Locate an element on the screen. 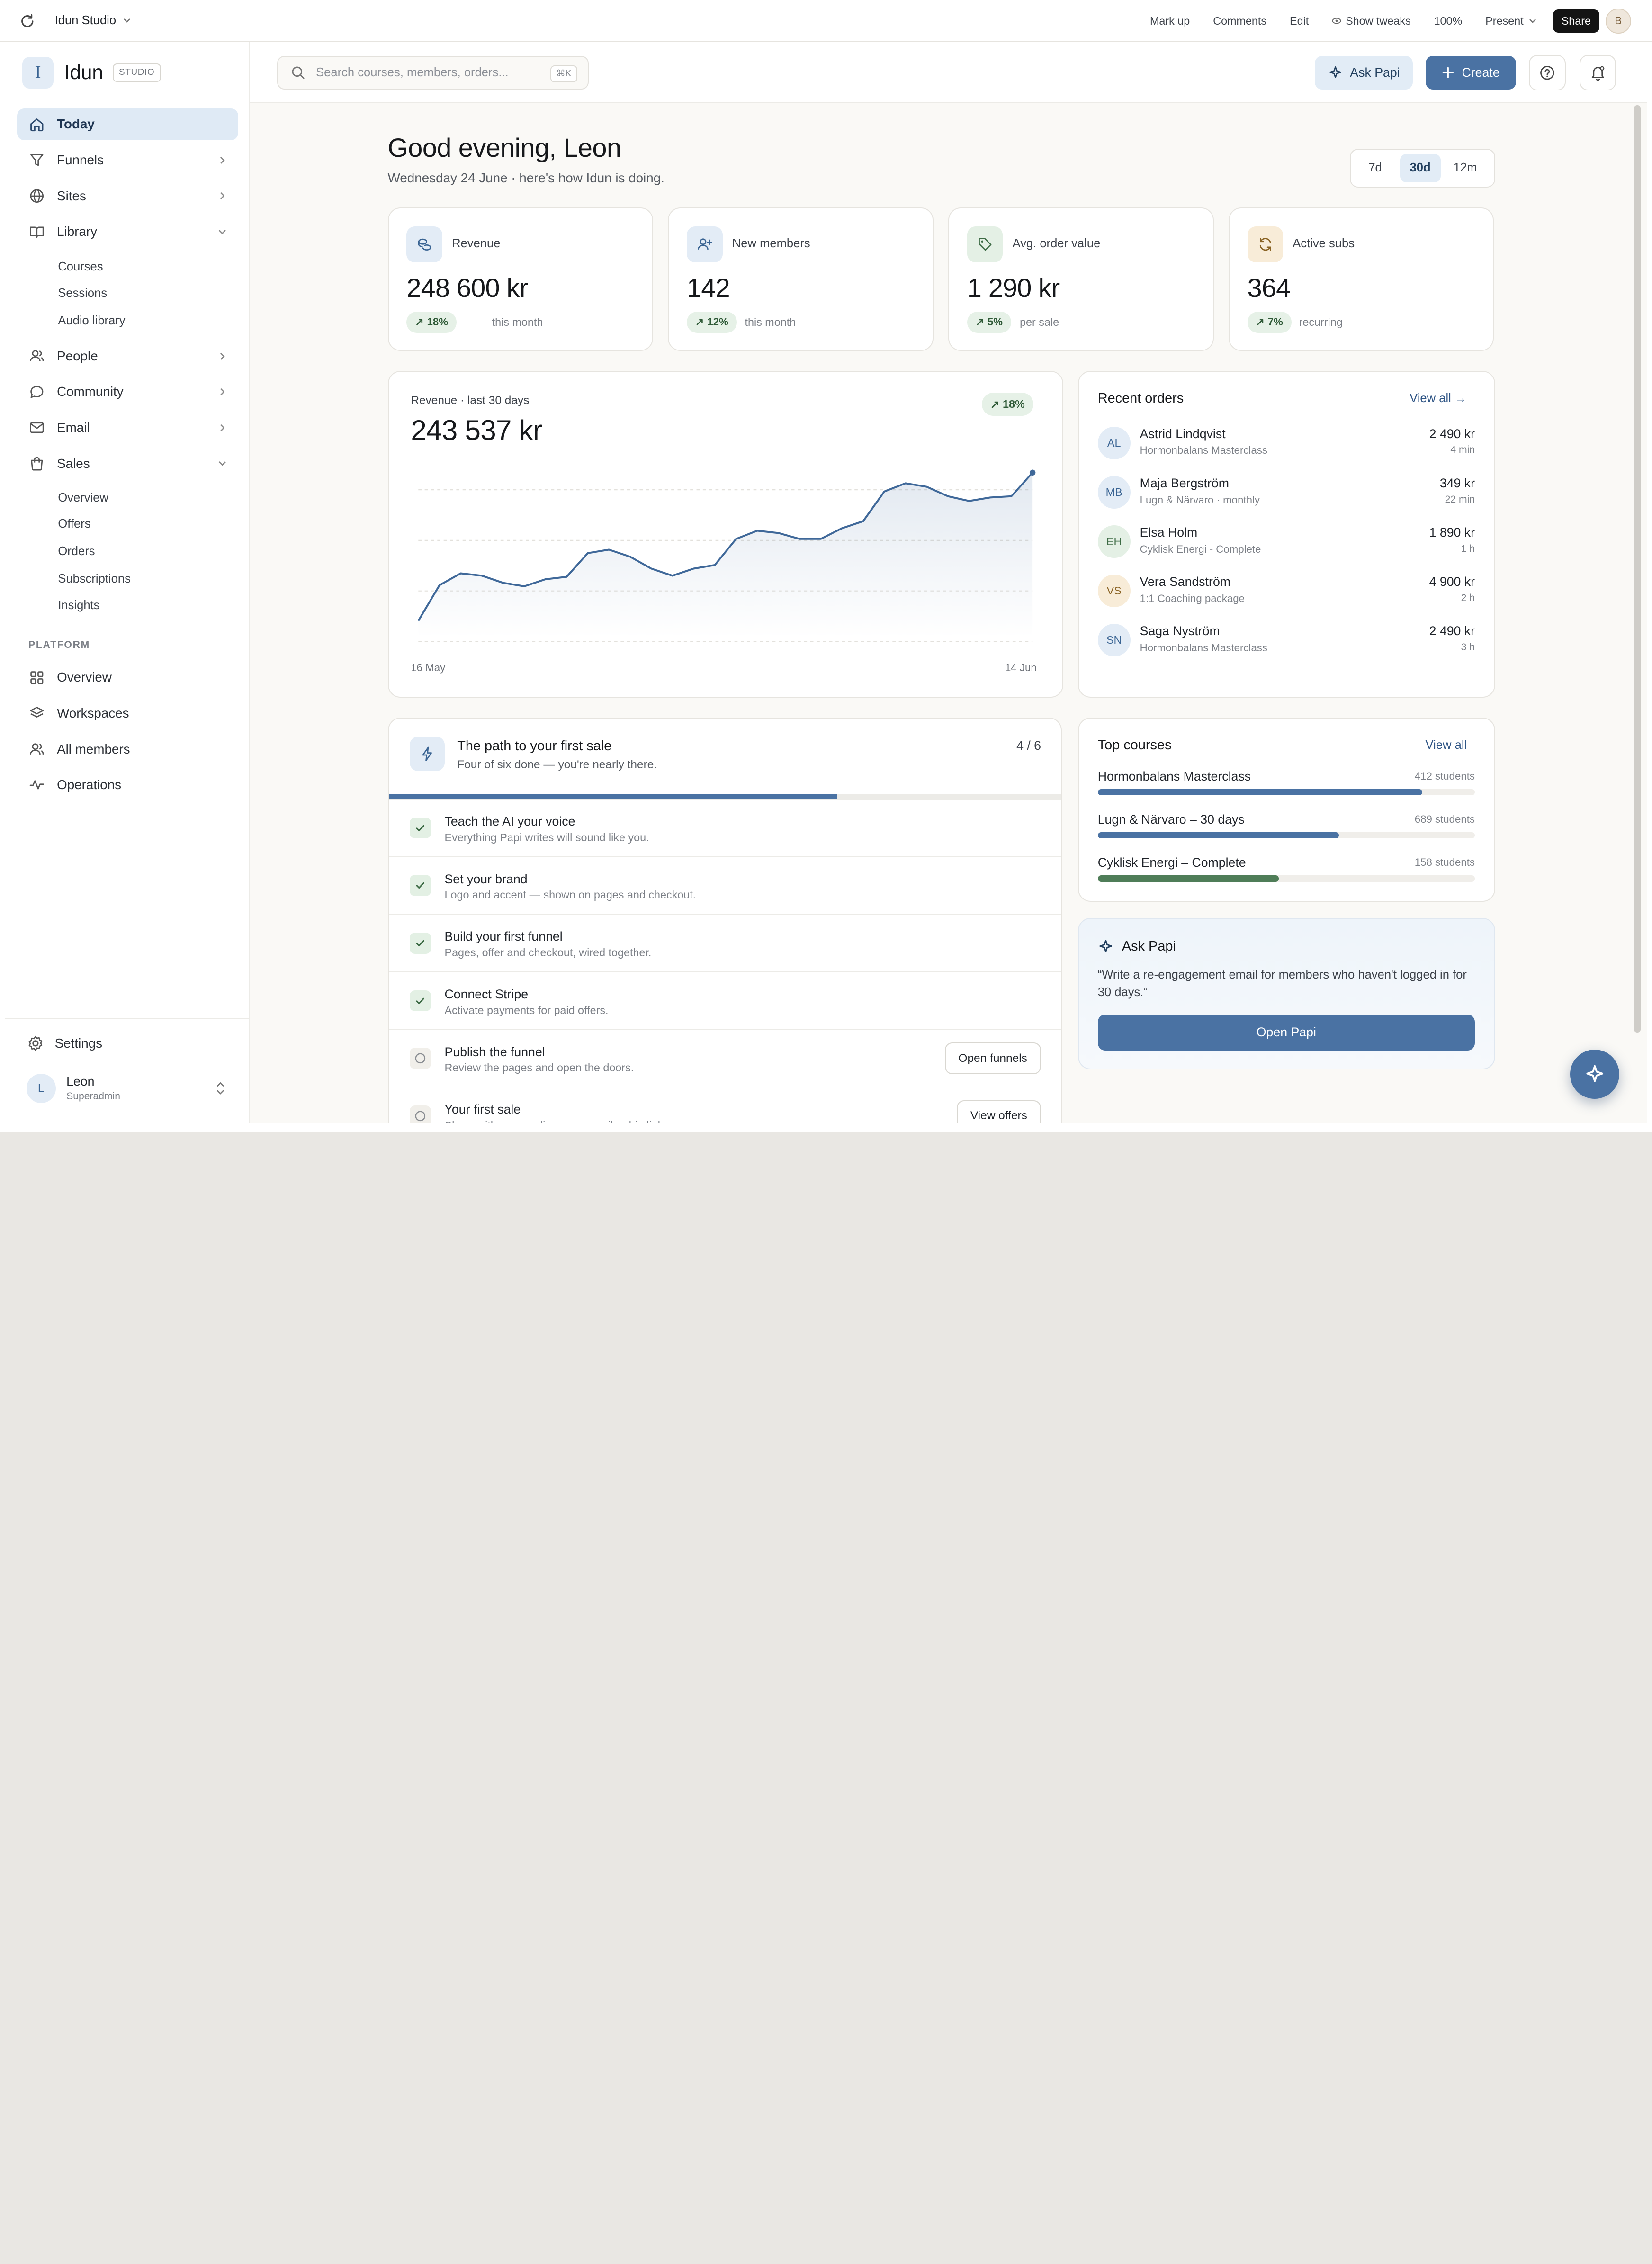 This screenshot has height=2264, width=1652. ask-papi-button: Ask Papi is located at coordinates (1364, 72).